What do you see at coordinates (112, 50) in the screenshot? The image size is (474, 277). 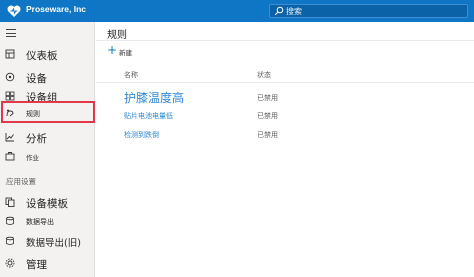 I see `plus-icon: +` at bounding box center [112, 50].